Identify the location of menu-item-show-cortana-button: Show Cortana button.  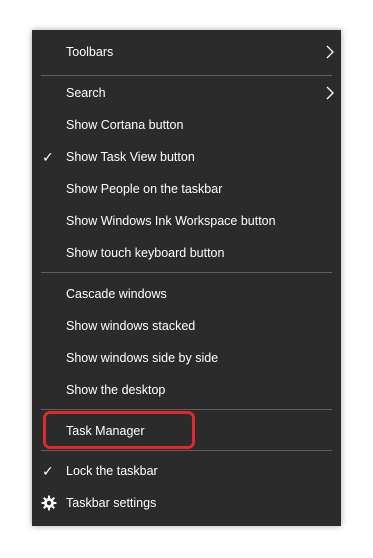
(186, 125).